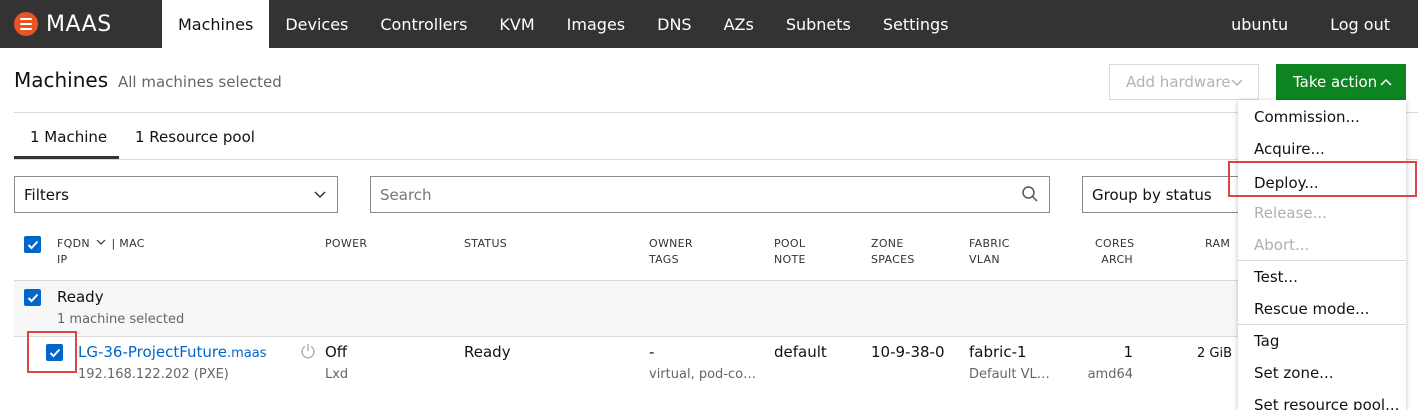 This screenshot has width=1418, height=410. What do you see at coordinates (80, 297) in the screenshot?
I see `group-name: Ready` at bounding box center [80, 297].